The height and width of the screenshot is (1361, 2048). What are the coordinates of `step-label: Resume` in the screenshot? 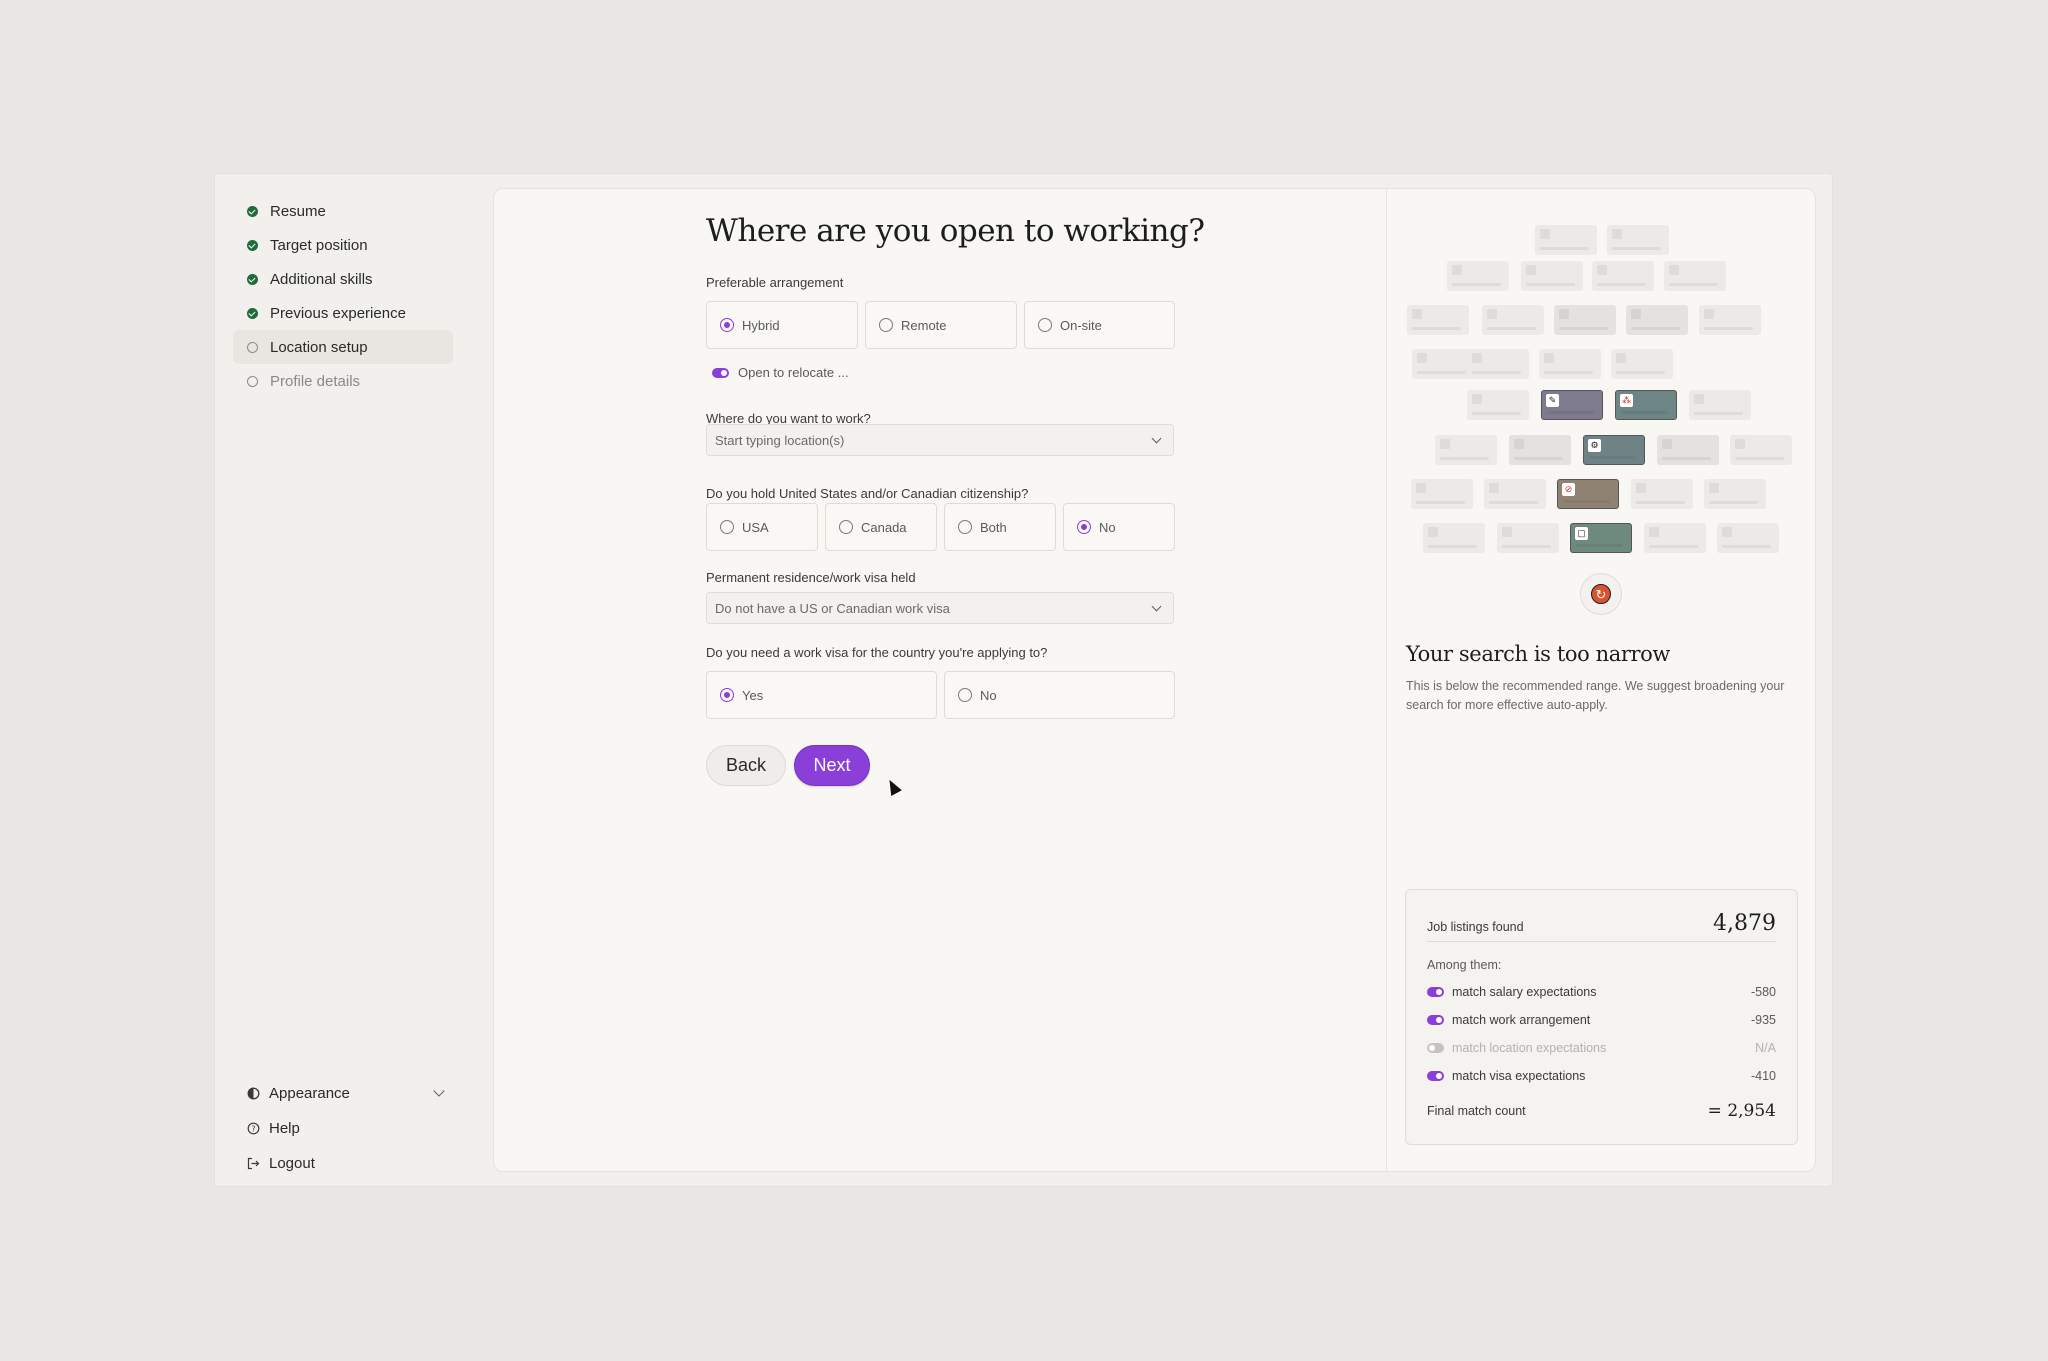 It's located at (298, 211).